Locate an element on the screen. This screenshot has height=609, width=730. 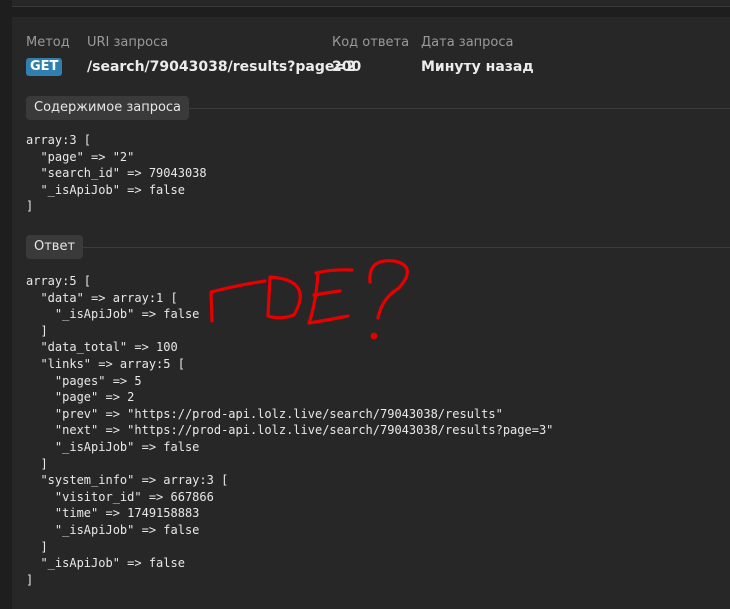
response-code: 200 is located at coordinates (347, 67).